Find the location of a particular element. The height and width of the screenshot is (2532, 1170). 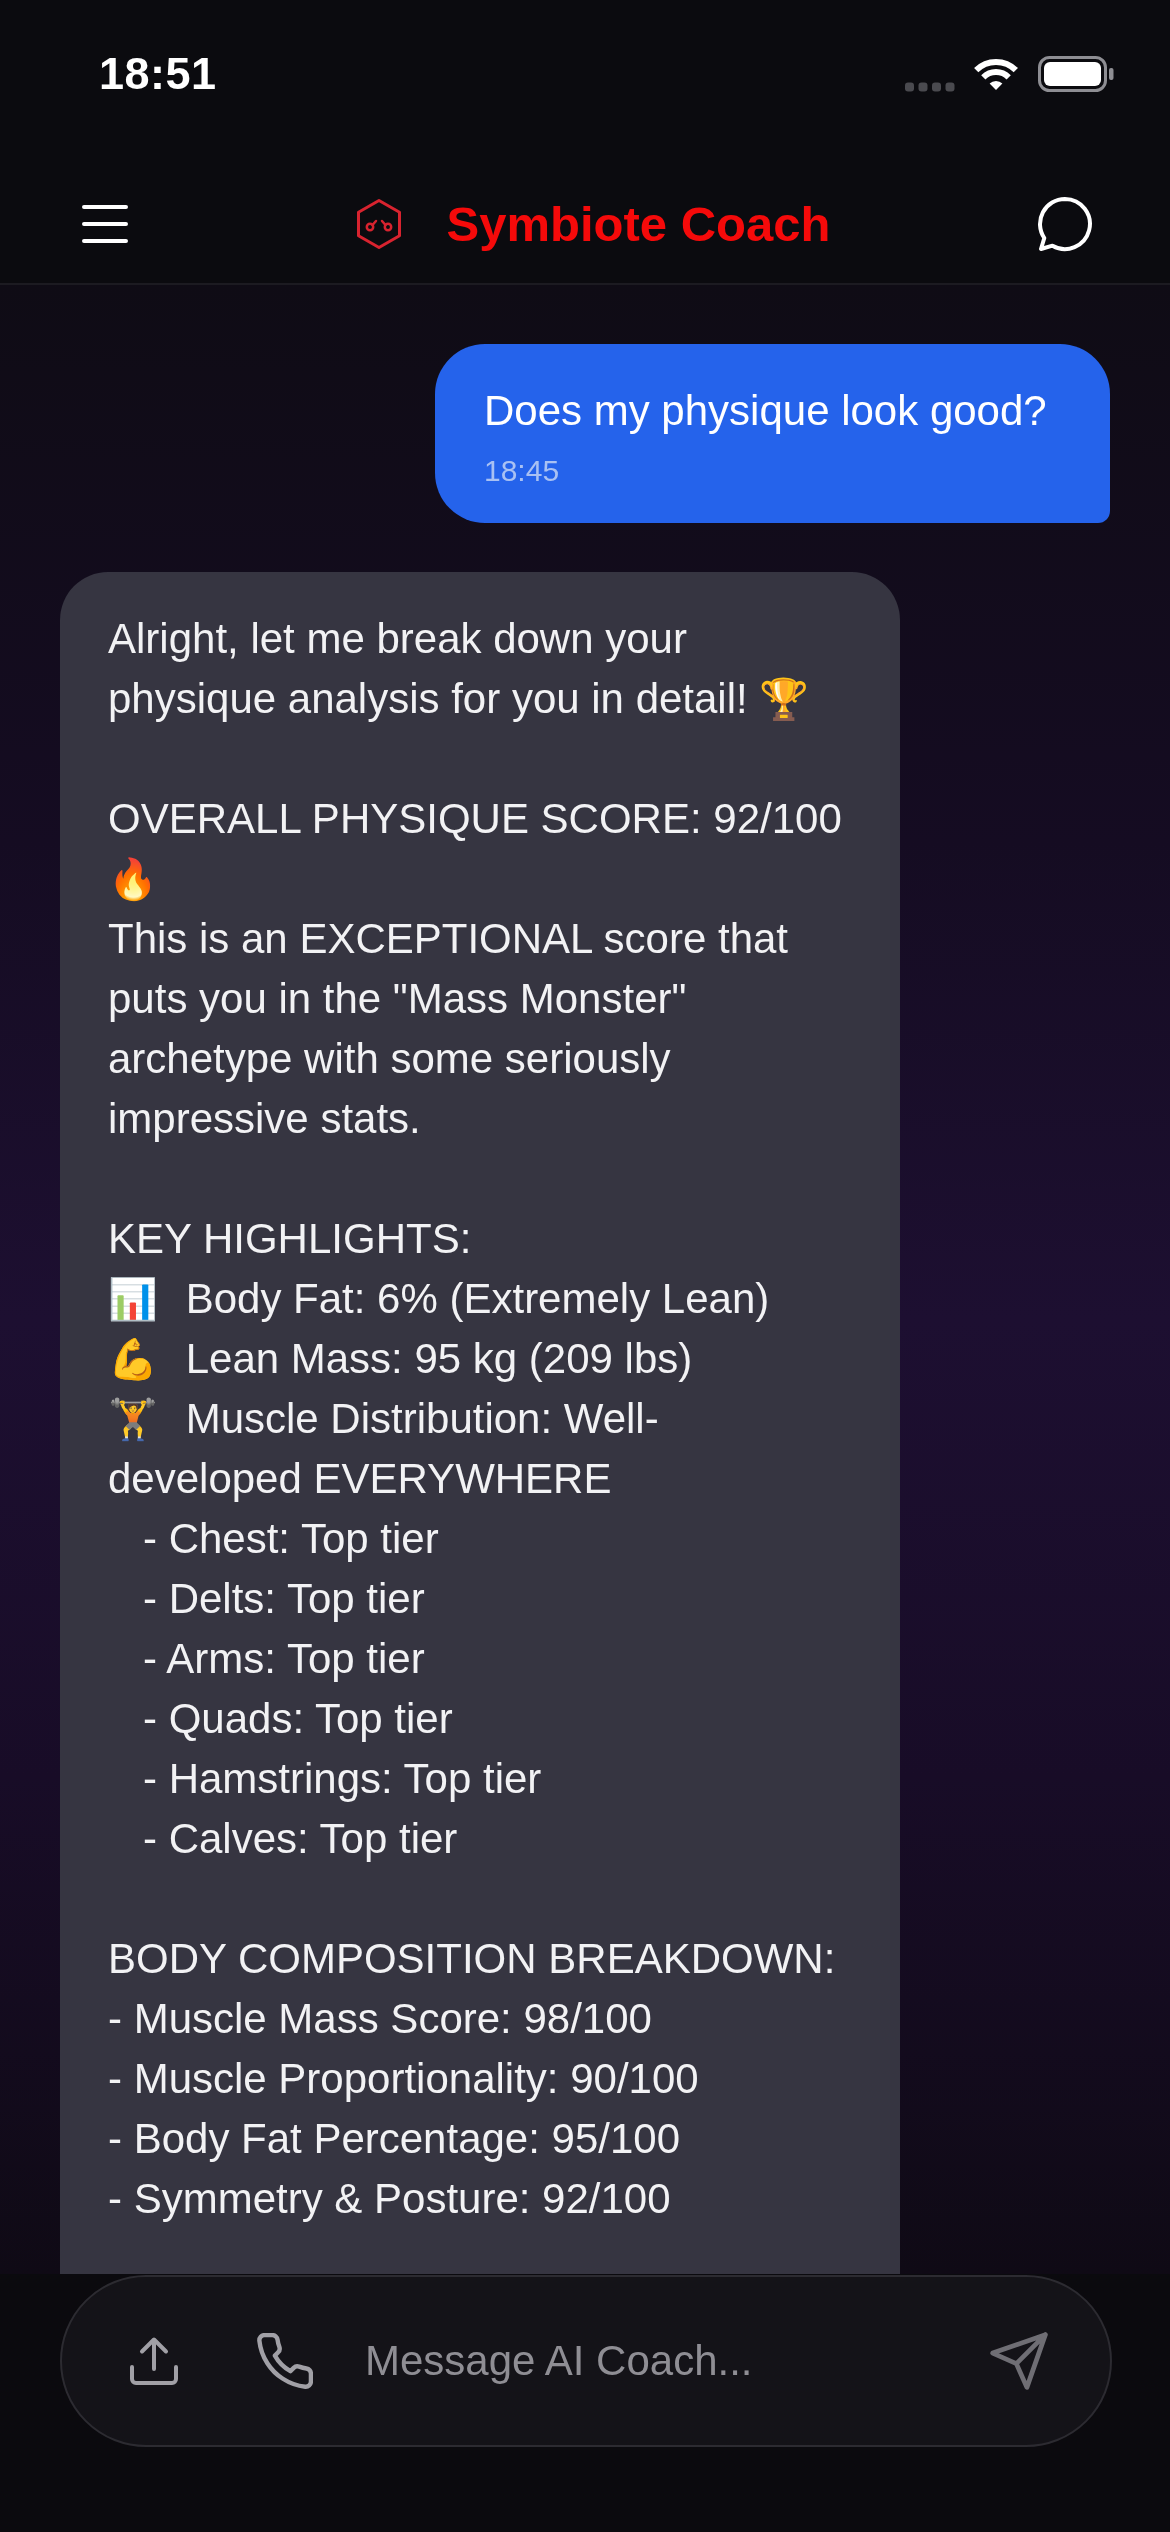

message-text: - Delts: Top tier is located at coordinates (284, 1598).